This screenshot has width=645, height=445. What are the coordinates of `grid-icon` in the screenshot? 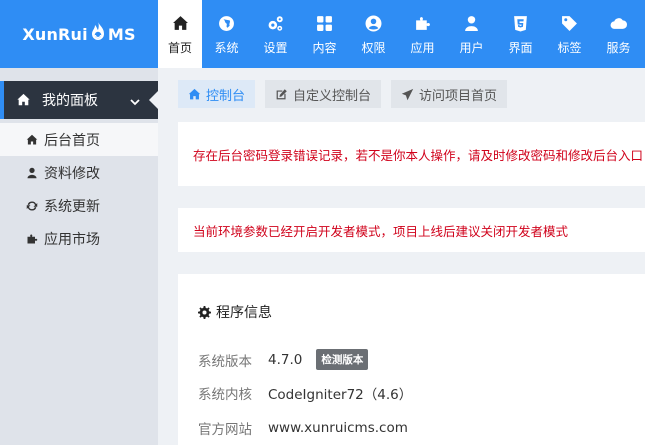 It's located at (325, 23).